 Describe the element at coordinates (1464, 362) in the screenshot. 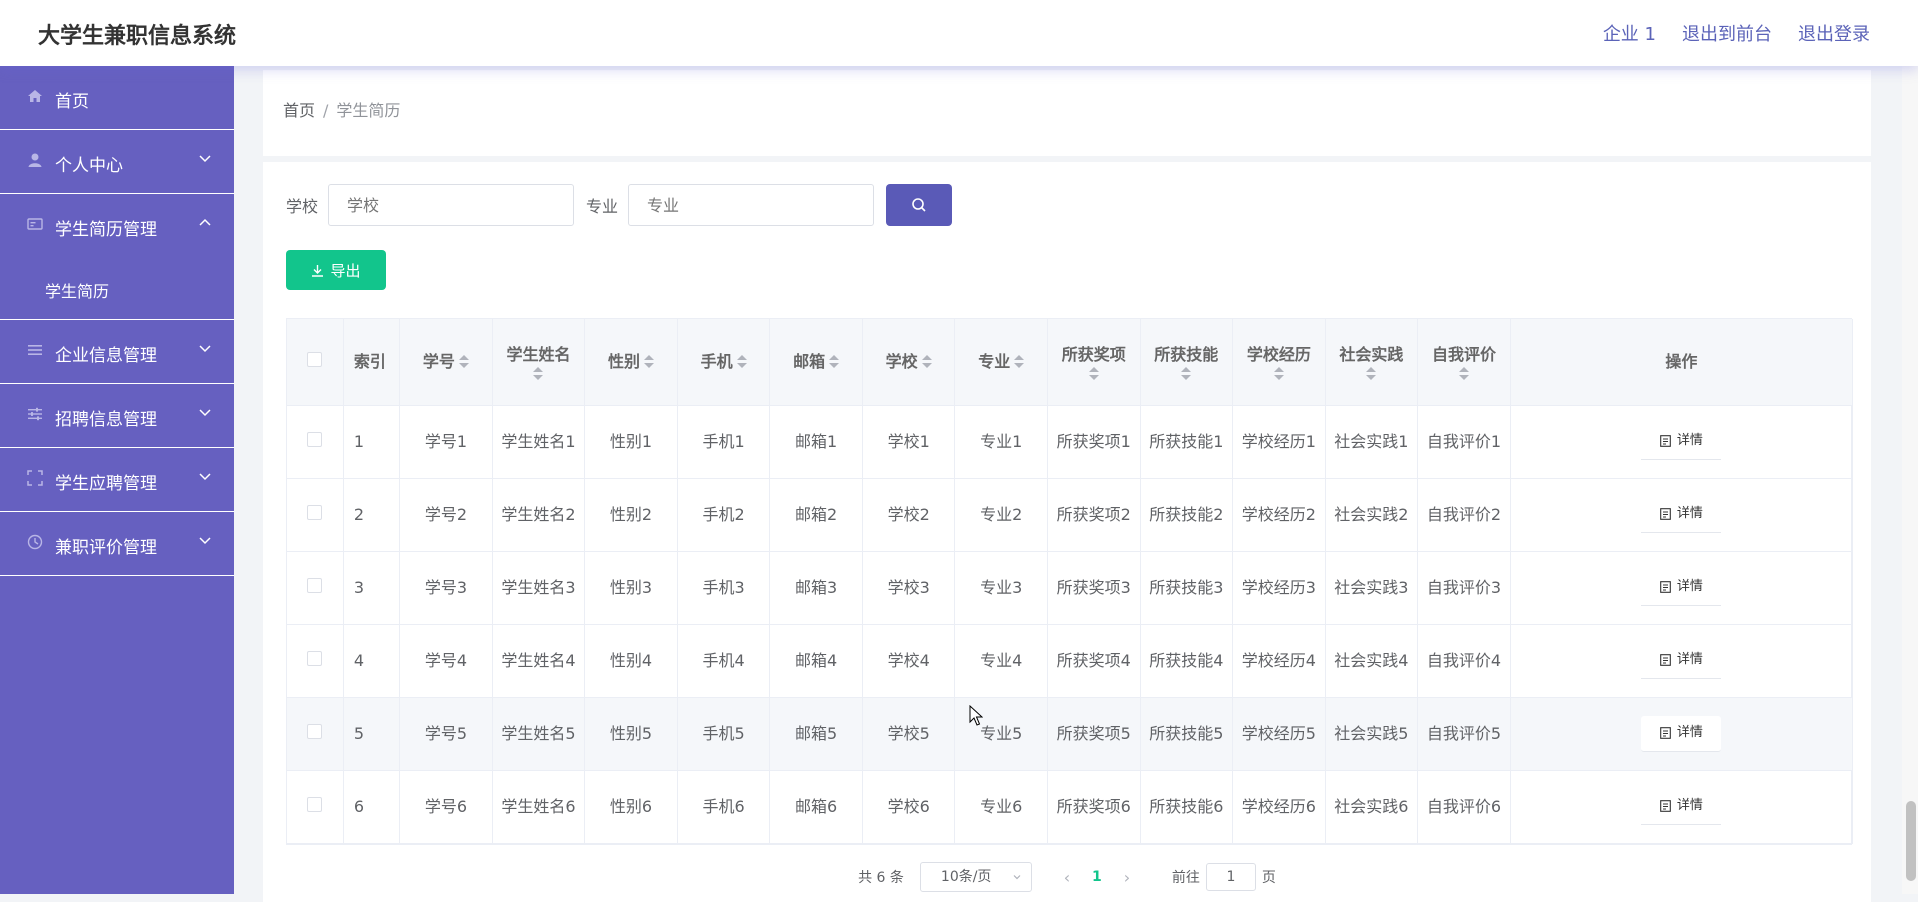

I see `column-header-self-evaluation: 自我评价` at that location.